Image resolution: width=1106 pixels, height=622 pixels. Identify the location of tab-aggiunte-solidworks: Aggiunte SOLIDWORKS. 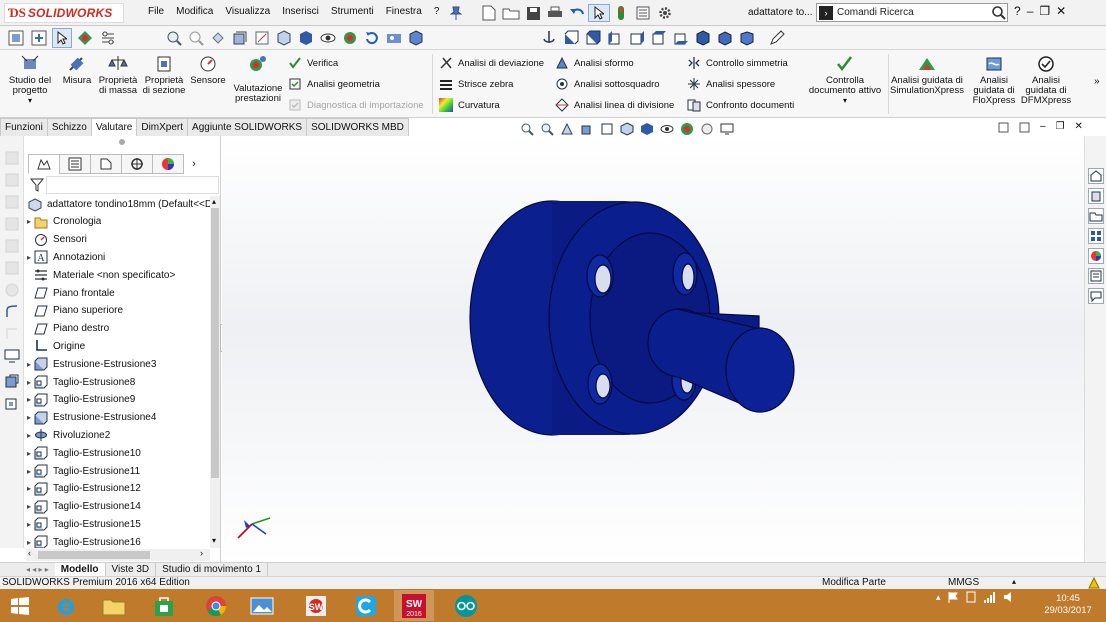
(247, 127).